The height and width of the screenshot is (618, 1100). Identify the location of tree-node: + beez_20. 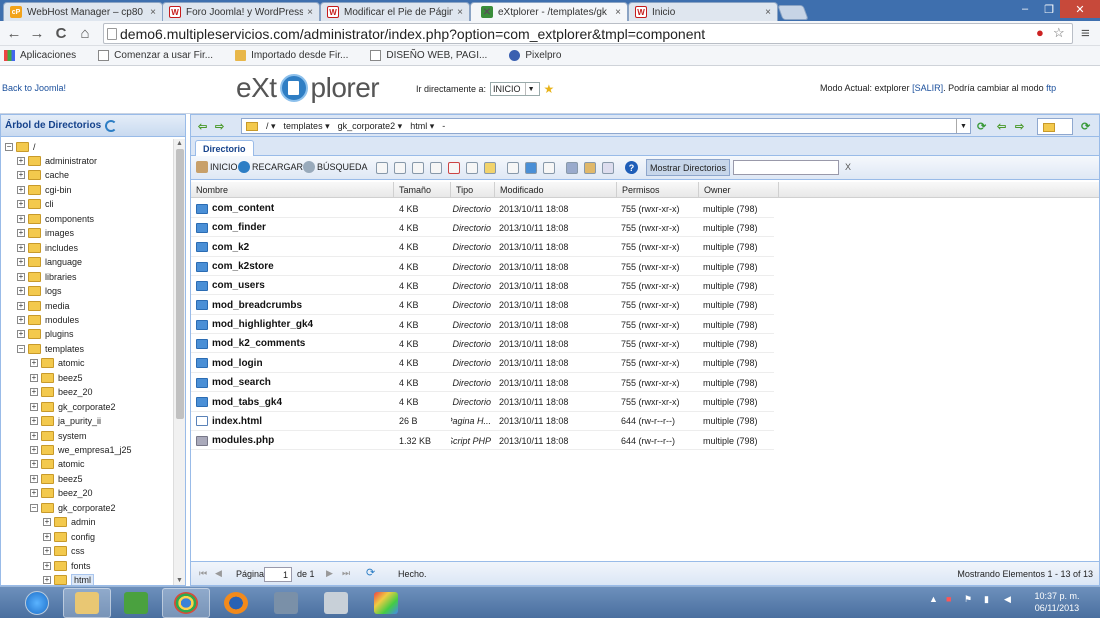
(61, 493).